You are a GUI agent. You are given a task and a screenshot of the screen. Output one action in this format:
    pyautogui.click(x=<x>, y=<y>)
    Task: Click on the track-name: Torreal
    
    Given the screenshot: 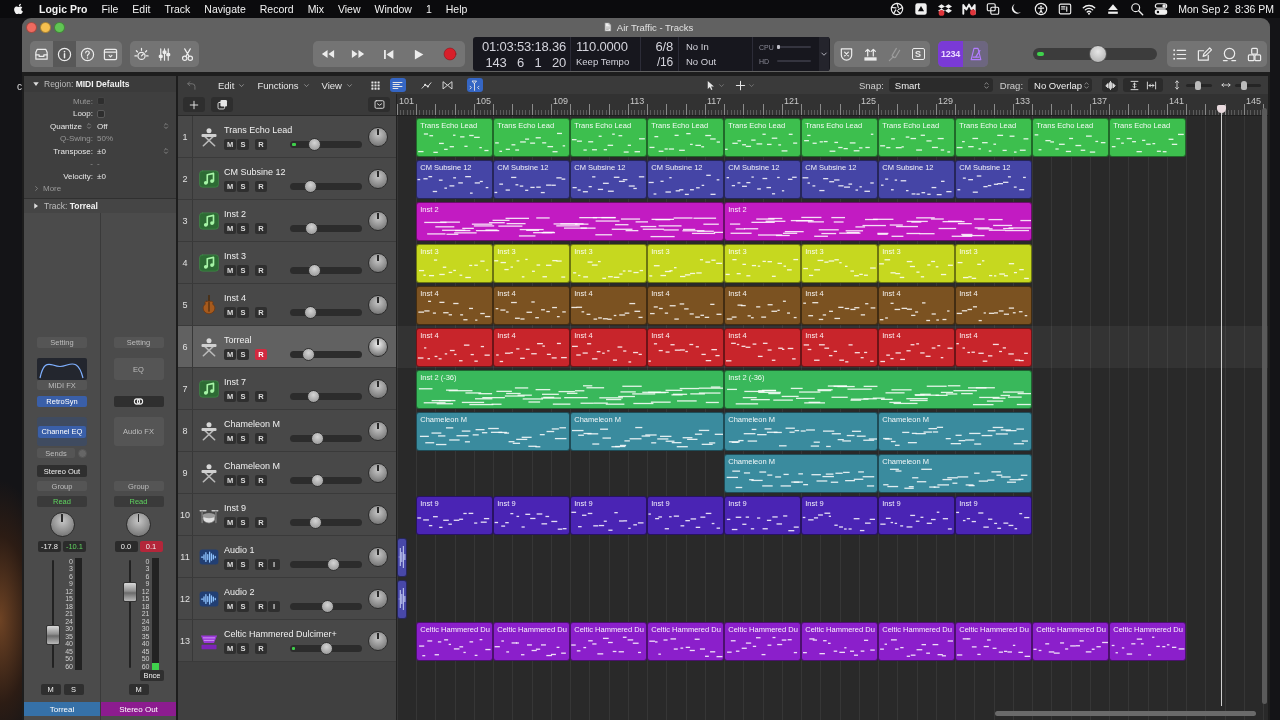 What is the action you would take?
    pyautogui.click(x=293, y=340)
    